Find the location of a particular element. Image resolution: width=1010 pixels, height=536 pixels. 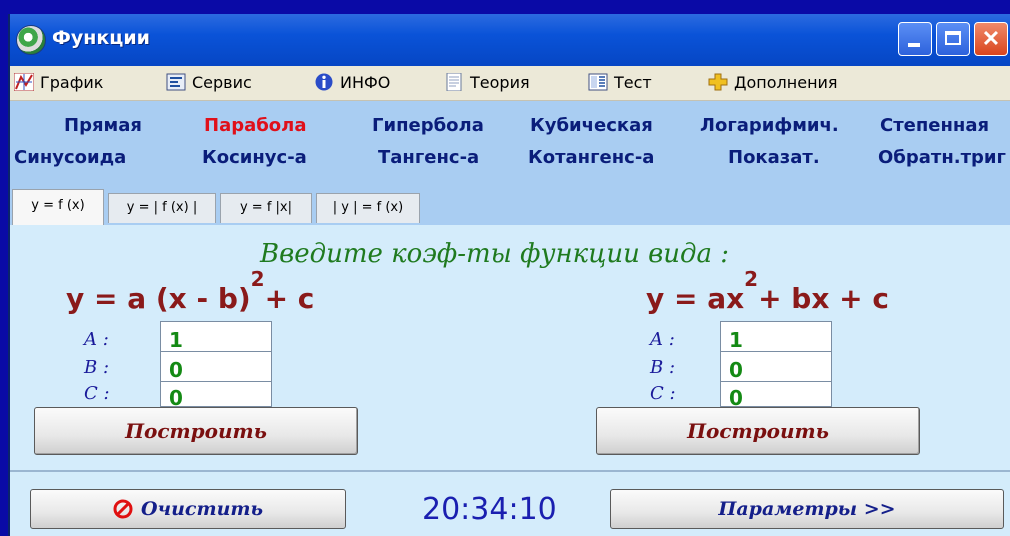

menu-item-info: ИНФО is located at coordinates (352, 83).